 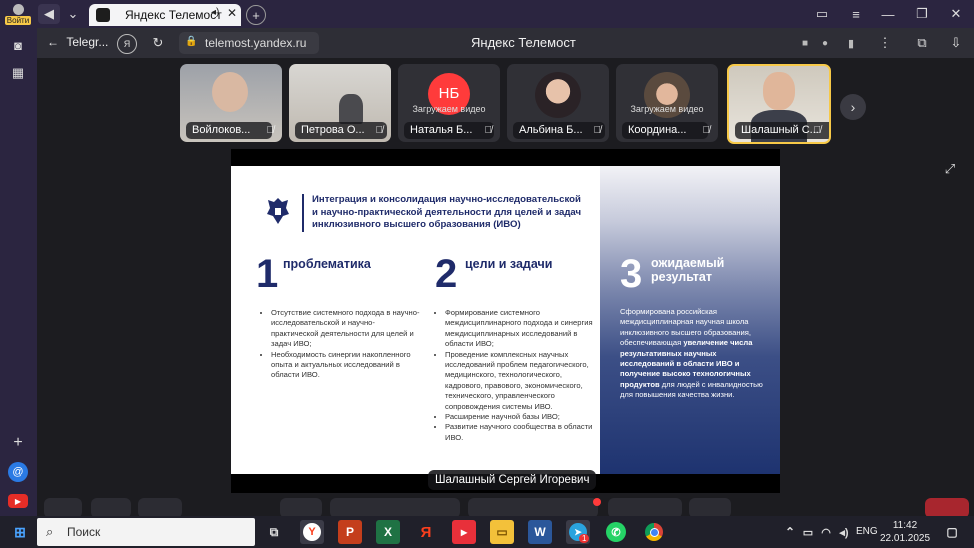 What do you see at coordinates (215, 12) in the screenshot?
I see `tab-audio-icon: ◂)` at bounding box center [215, 12].